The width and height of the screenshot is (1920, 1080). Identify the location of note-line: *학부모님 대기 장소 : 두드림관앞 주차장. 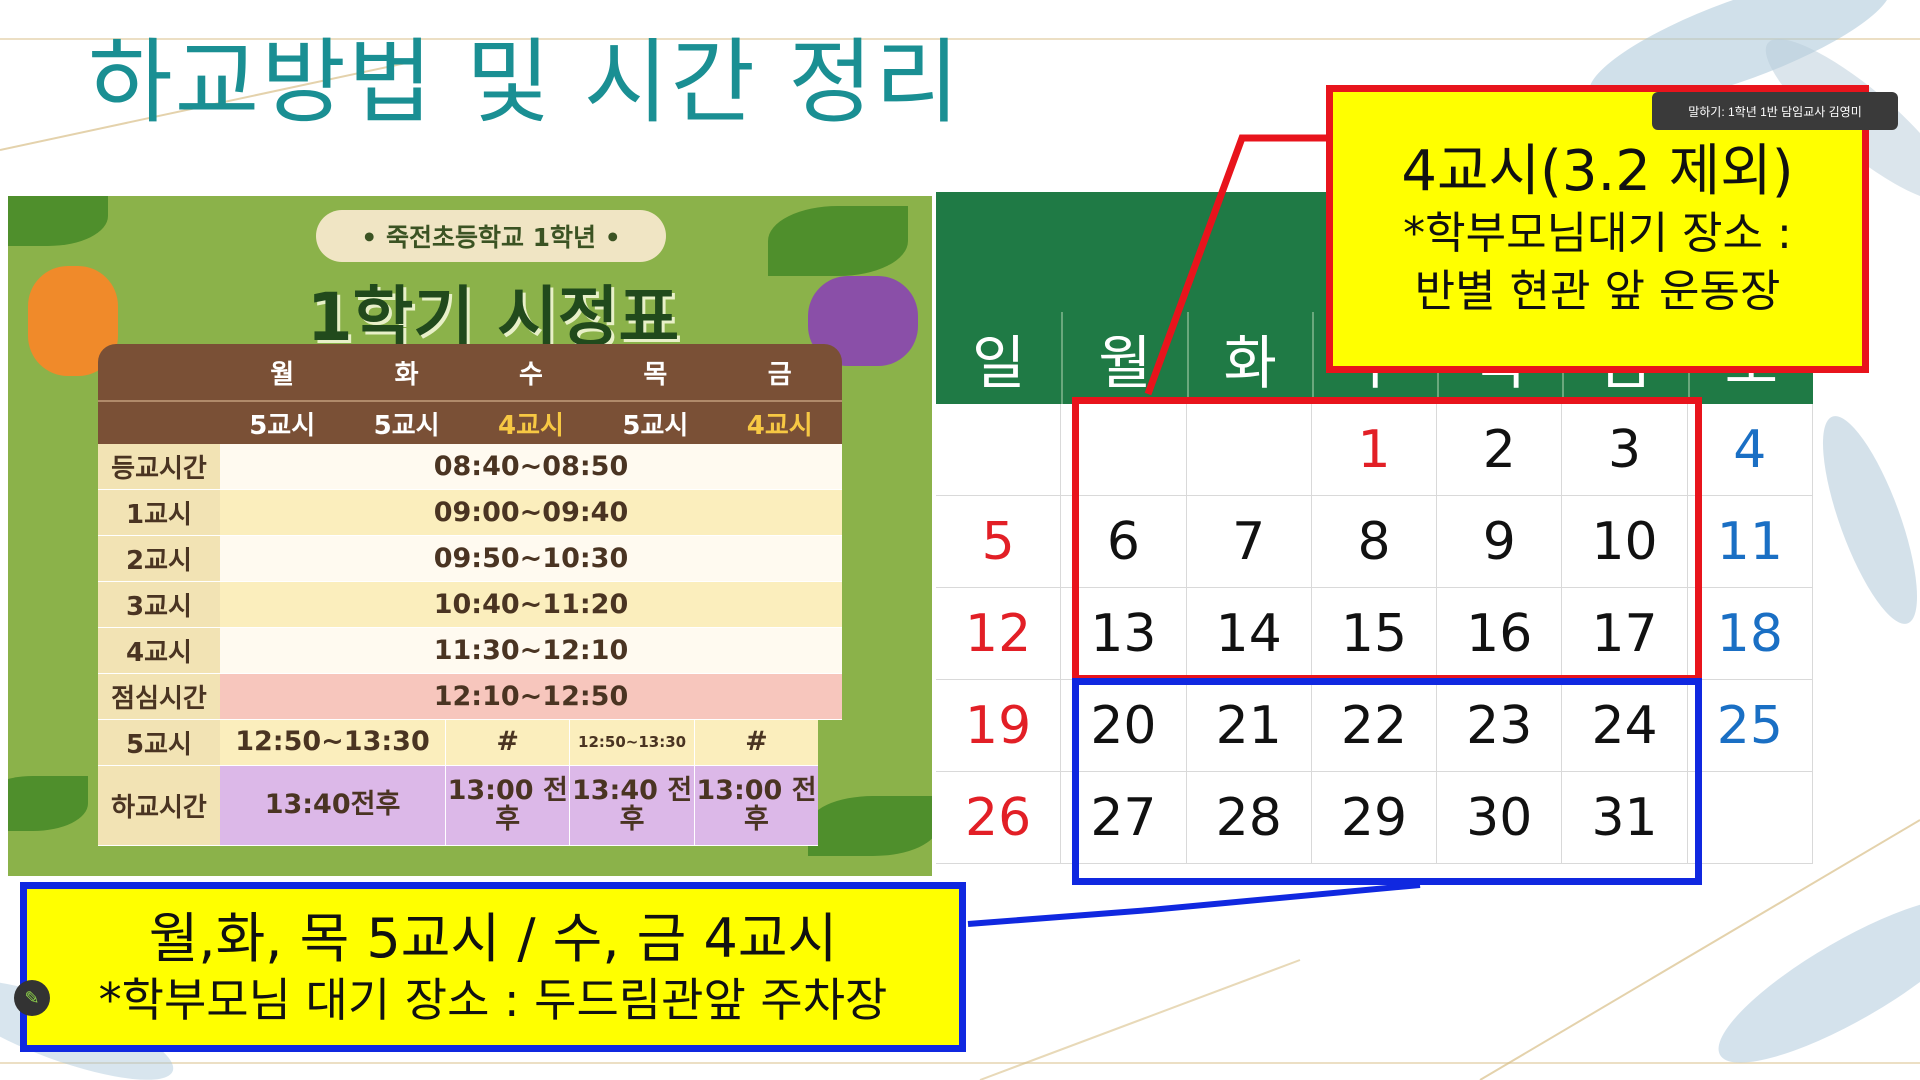
(493, 1000).